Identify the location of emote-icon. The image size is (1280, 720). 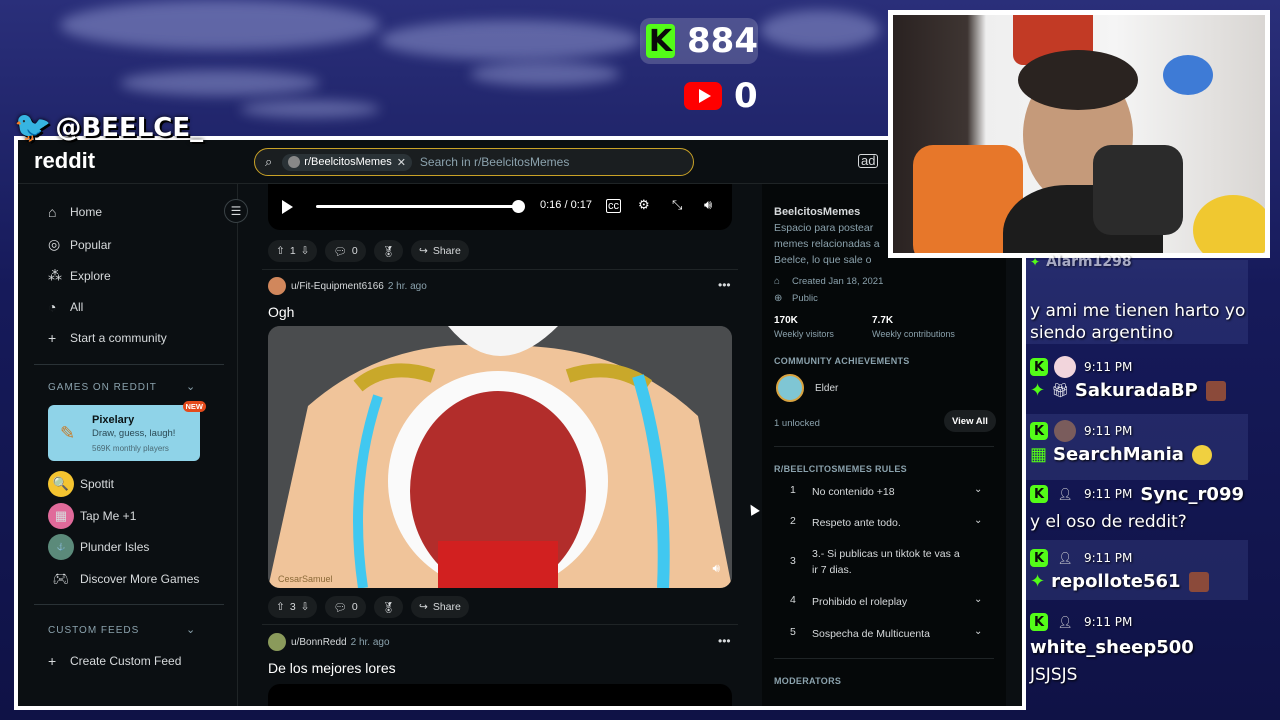
(1201, 454).